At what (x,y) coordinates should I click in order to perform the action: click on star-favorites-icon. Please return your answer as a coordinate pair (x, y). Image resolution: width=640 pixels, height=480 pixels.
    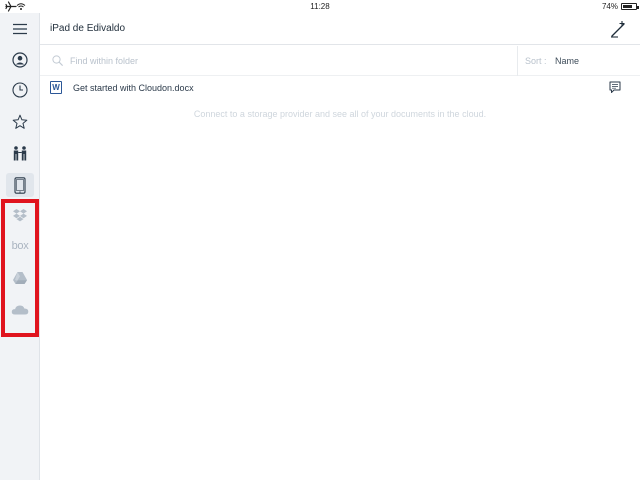
    Looking at the image, I should click on (20, 122).